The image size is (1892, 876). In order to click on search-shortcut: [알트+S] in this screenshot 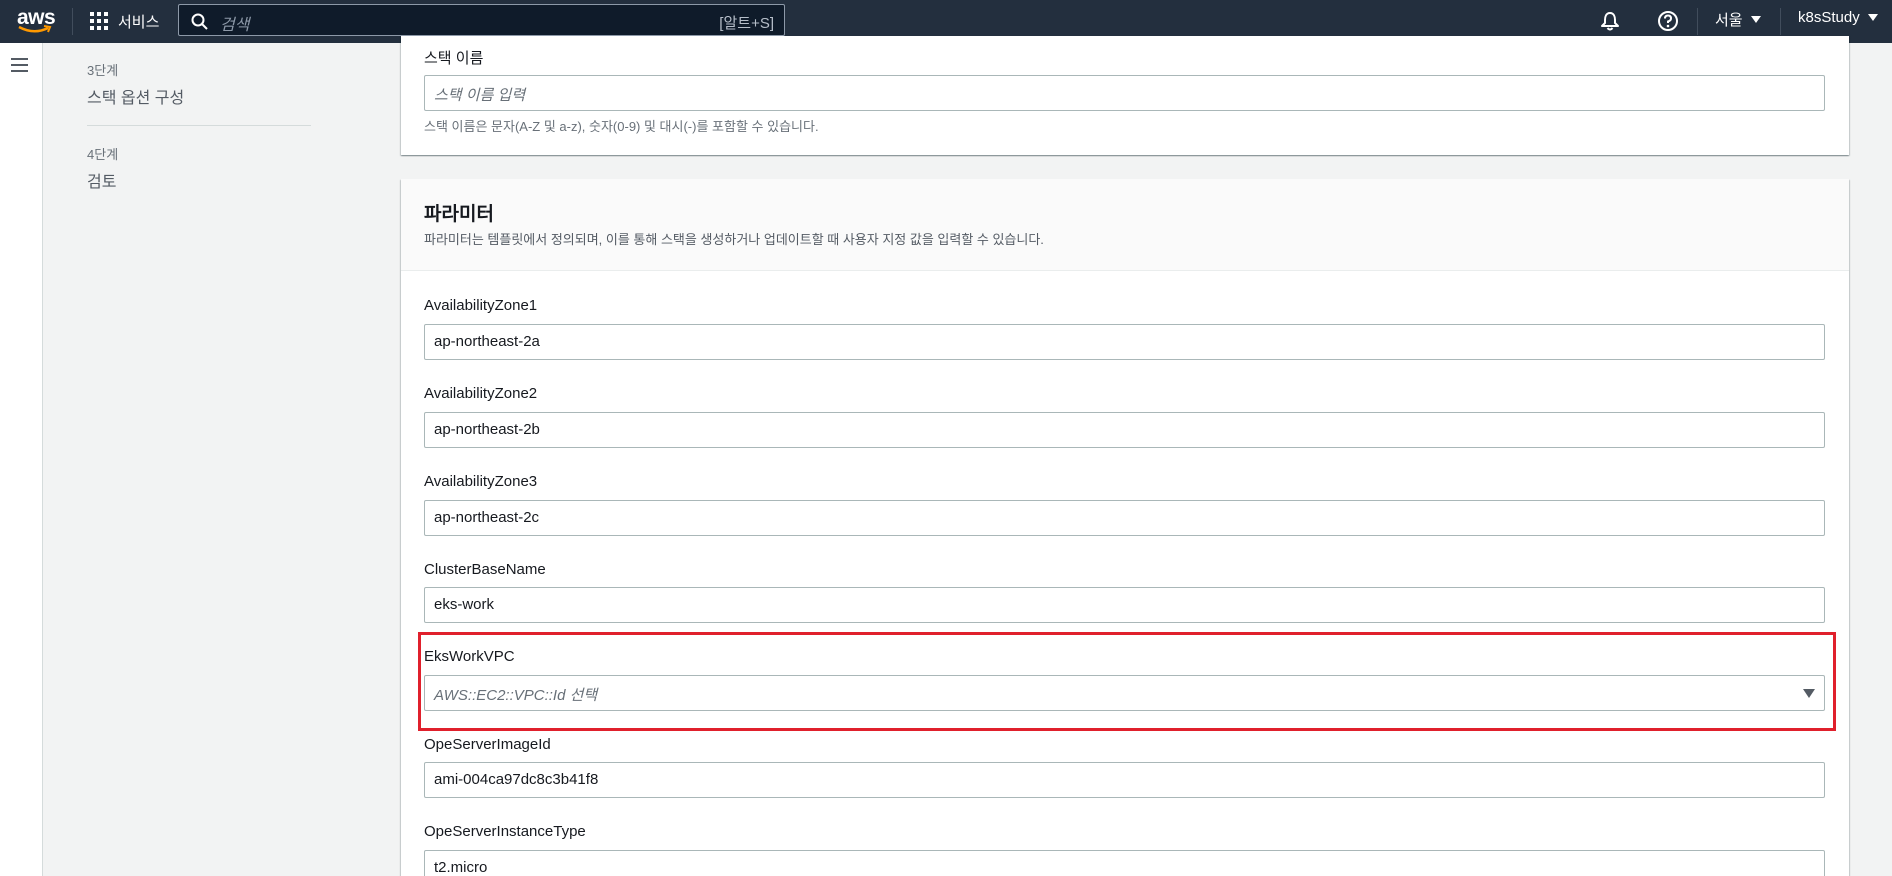, I will do `click(746, 23)`.